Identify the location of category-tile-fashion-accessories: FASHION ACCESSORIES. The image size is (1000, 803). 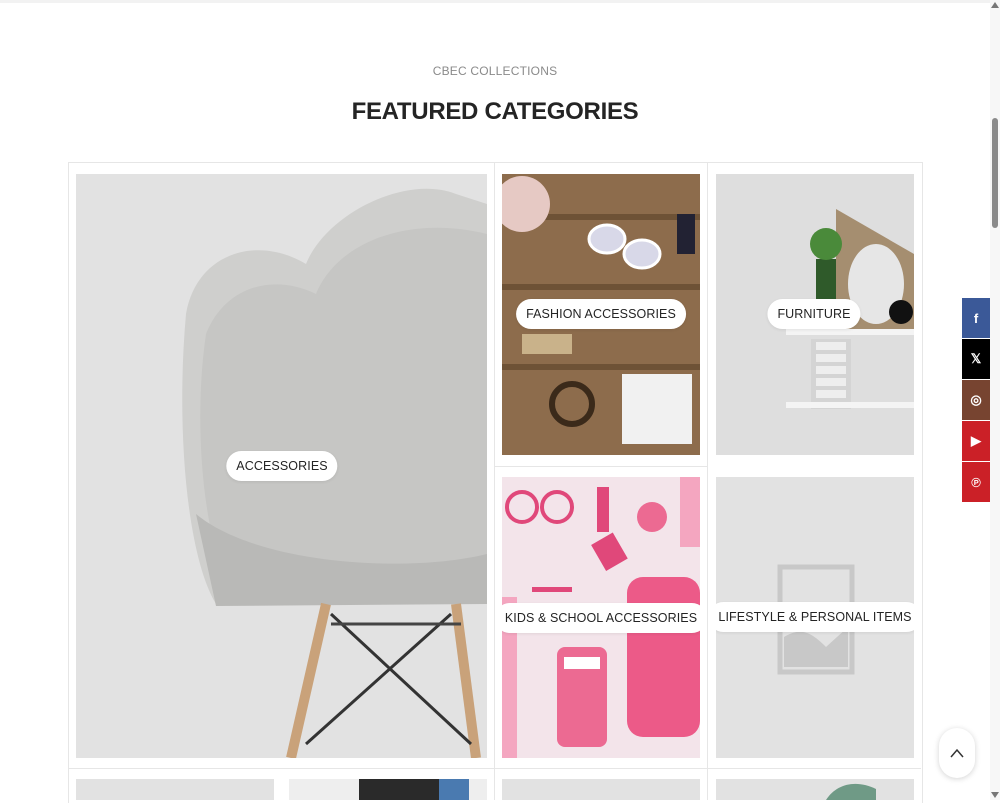
(601, 314).